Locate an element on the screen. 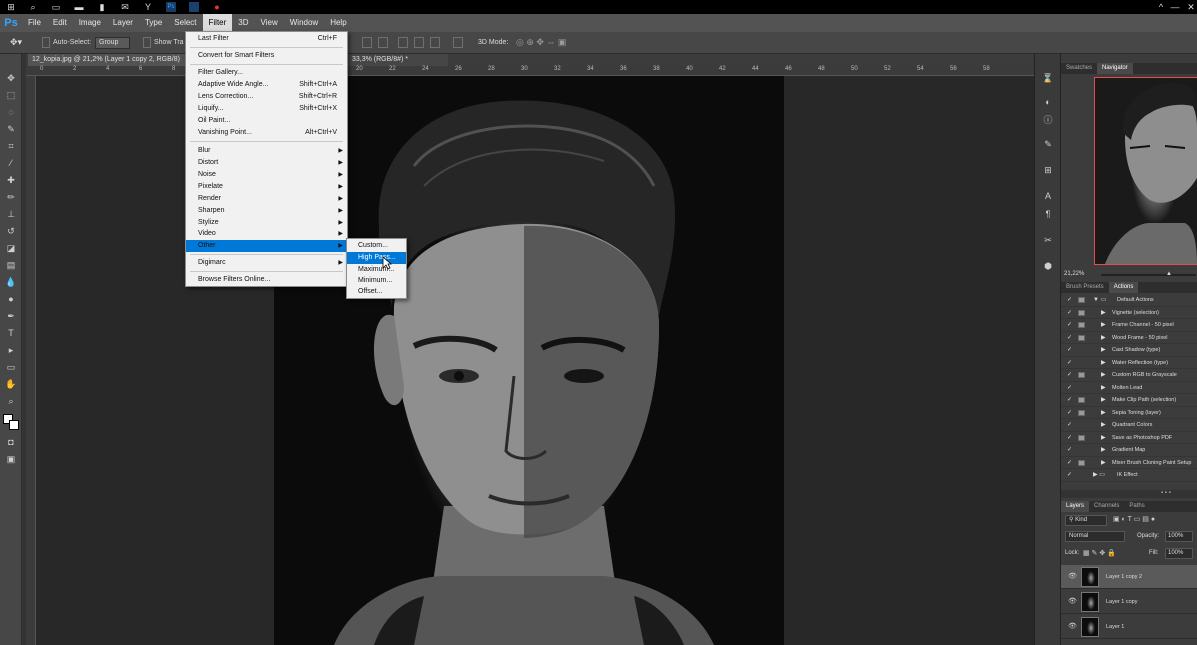 This screenshot has width=1197, height=645. navigator-thumbnail is located at coordinates (1145, 171).